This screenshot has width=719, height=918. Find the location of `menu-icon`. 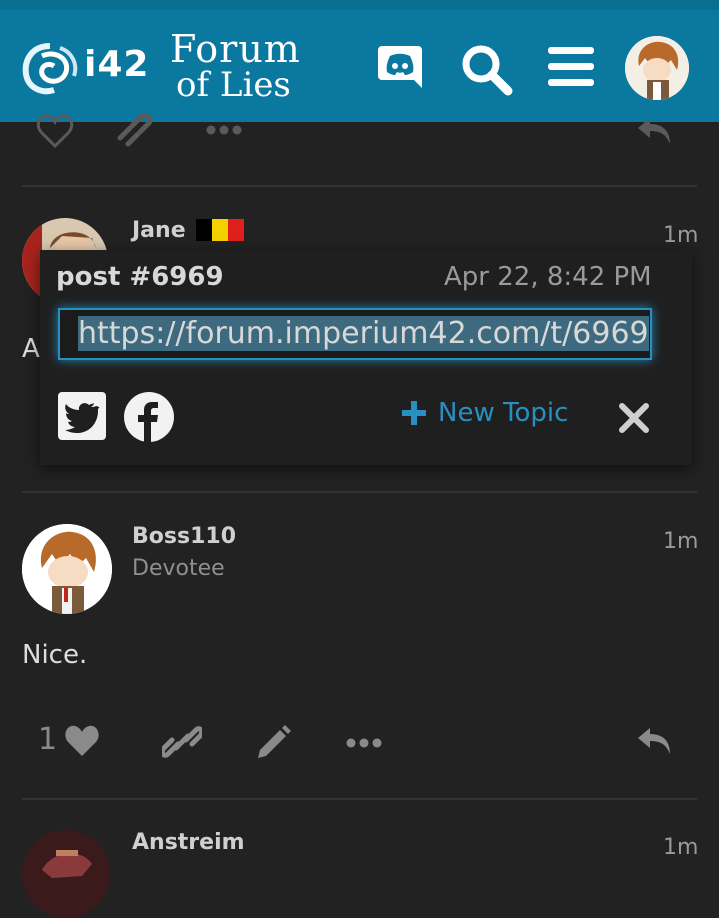

menu-icon is located at coordinates (571, 67).